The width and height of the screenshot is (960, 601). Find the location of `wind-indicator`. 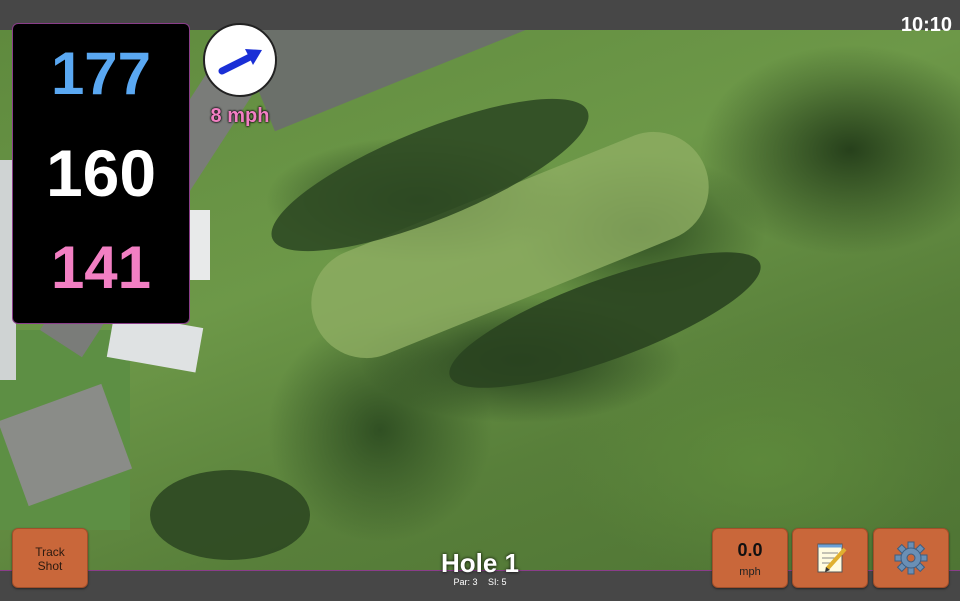

wind-indicator is located at coordinates (240, 60).